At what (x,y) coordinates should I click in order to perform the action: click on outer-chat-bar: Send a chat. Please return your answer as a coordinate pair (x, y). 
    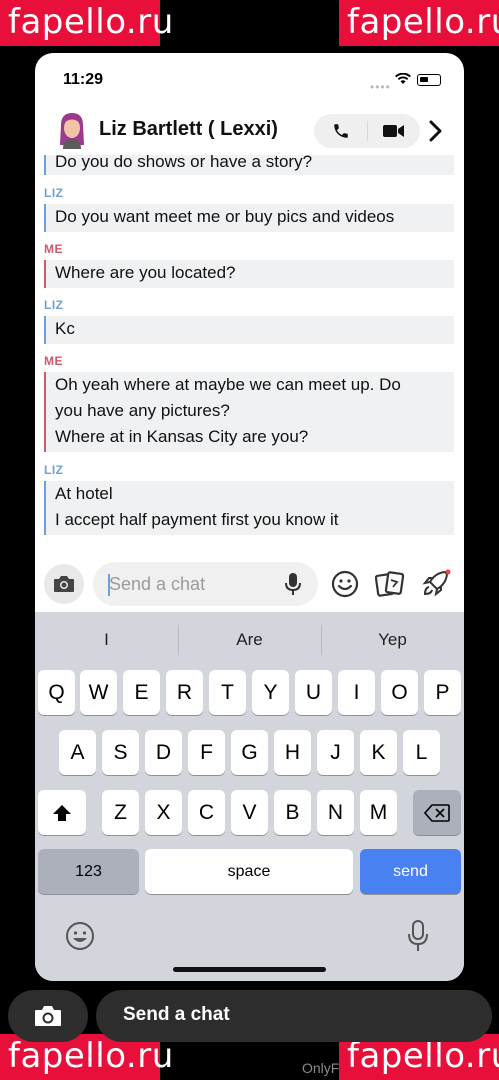
    Looking at the image, I should click on (249, 1015).